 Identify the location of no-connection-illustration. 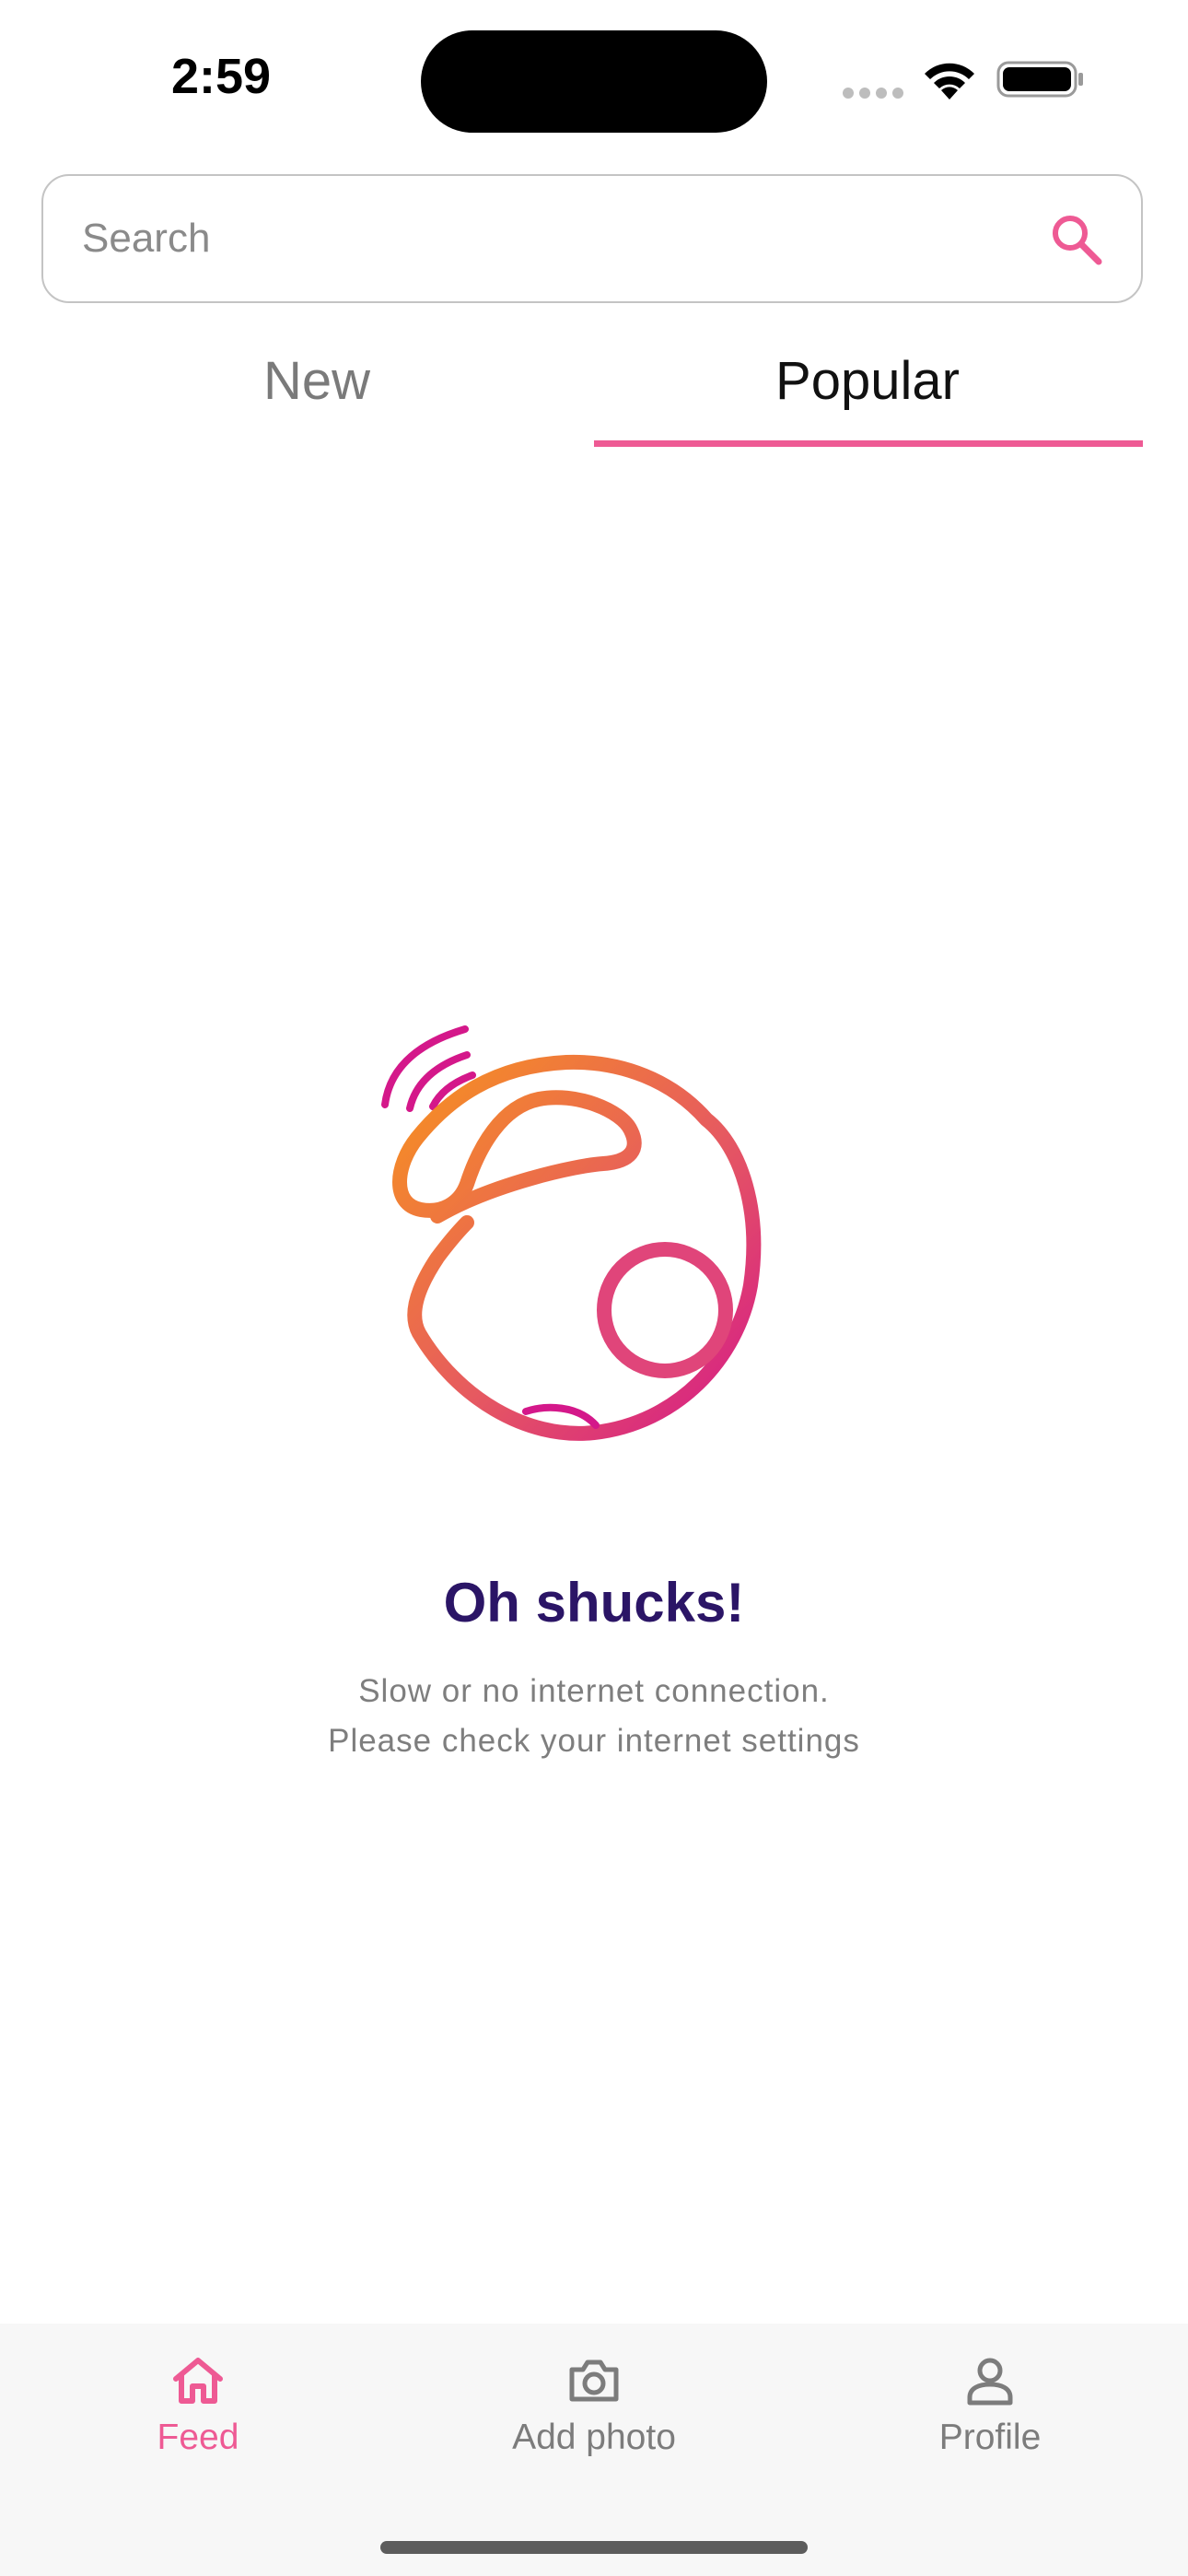
(572, 1233).